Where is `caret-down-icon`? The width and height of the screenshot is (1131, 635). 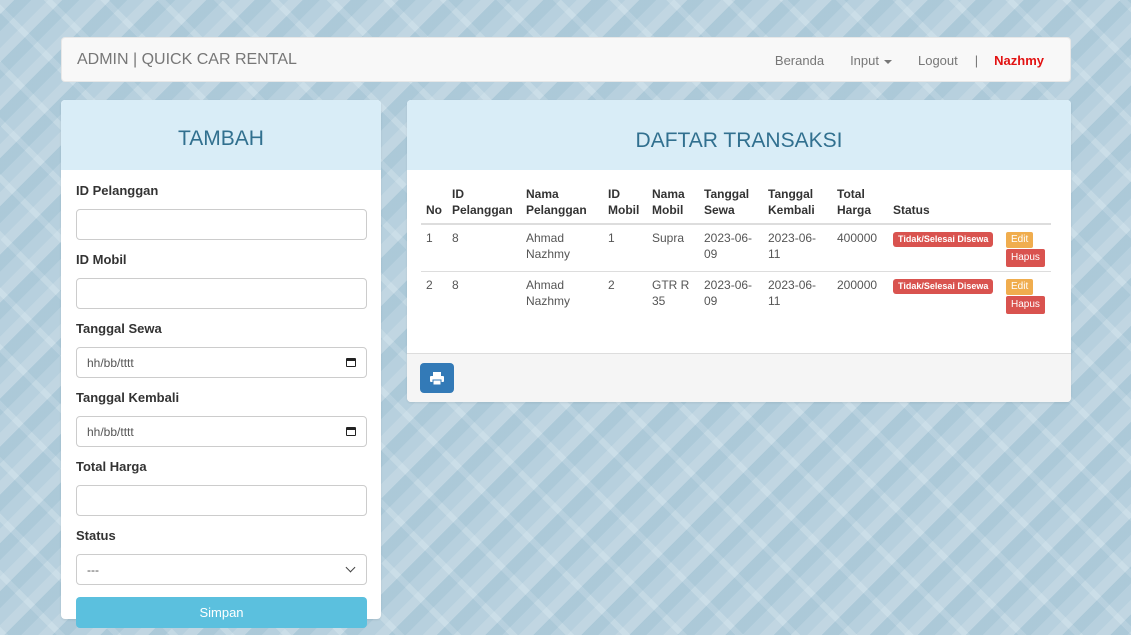
caret-down-icon is located at coordinates (887, 61).